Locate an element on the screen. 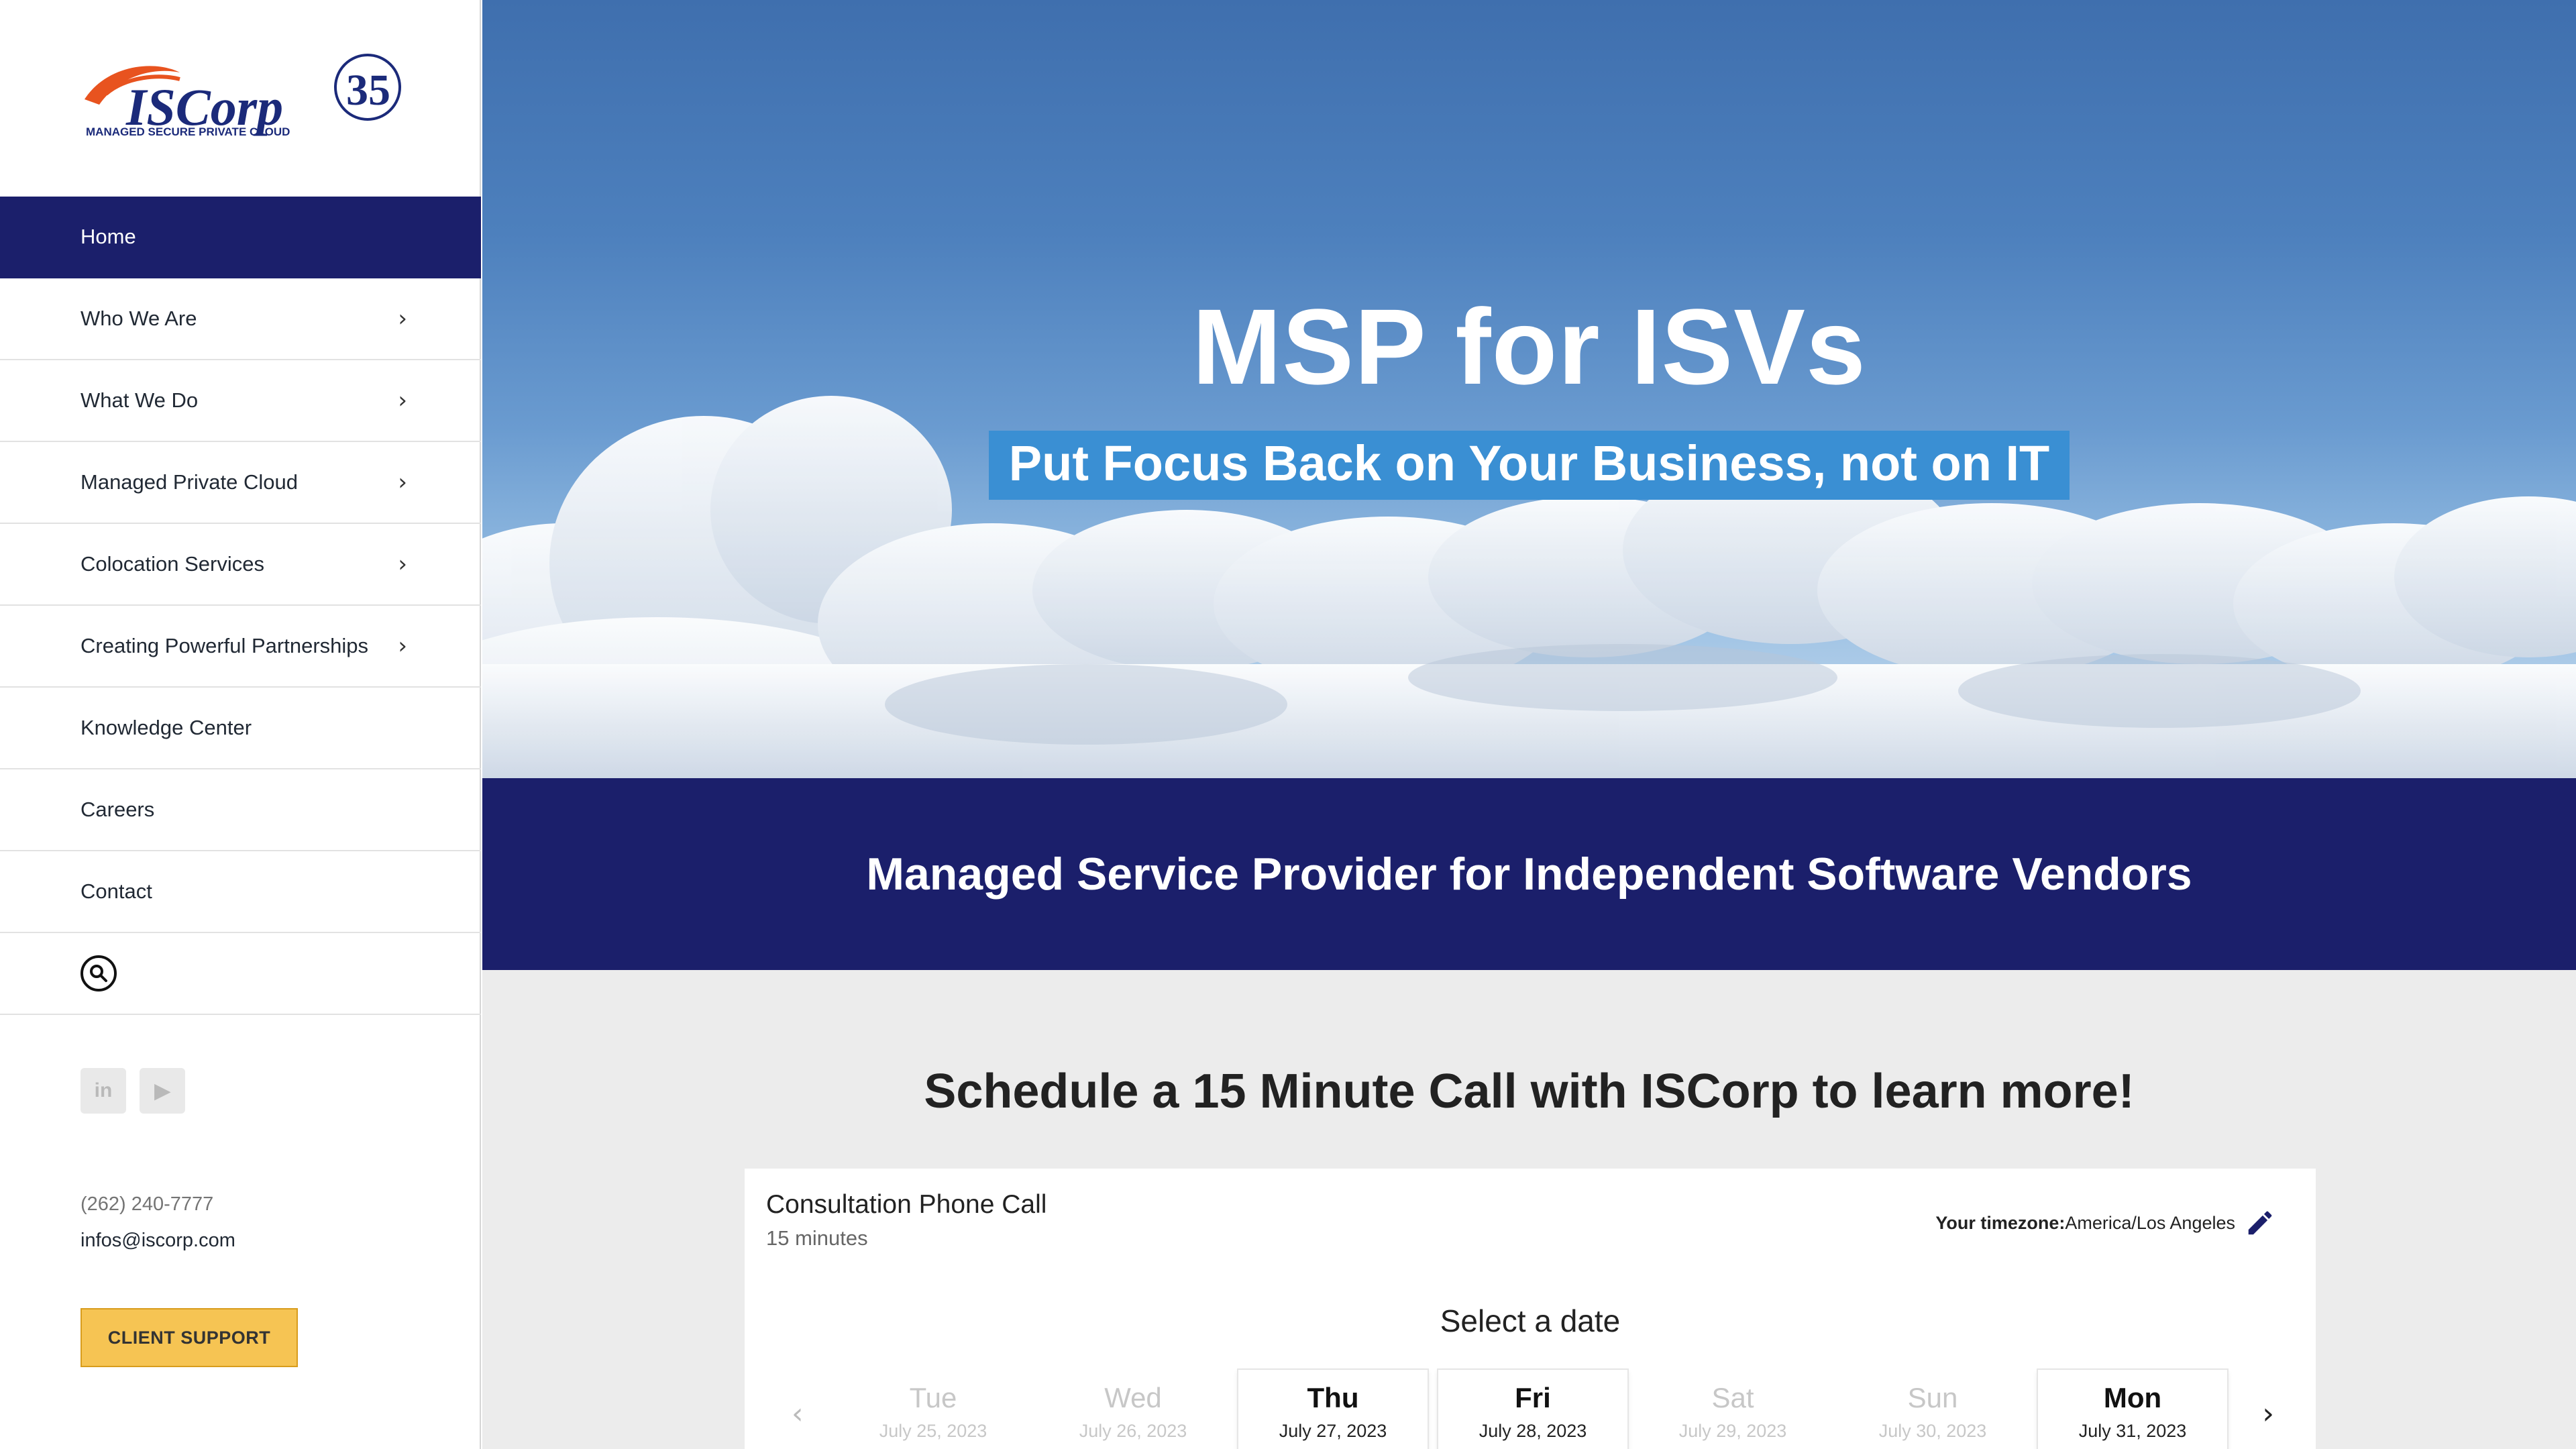 This screenshot has height=1449, width=2576. date-day-name: Tue is located at coordinates (933, 1397).